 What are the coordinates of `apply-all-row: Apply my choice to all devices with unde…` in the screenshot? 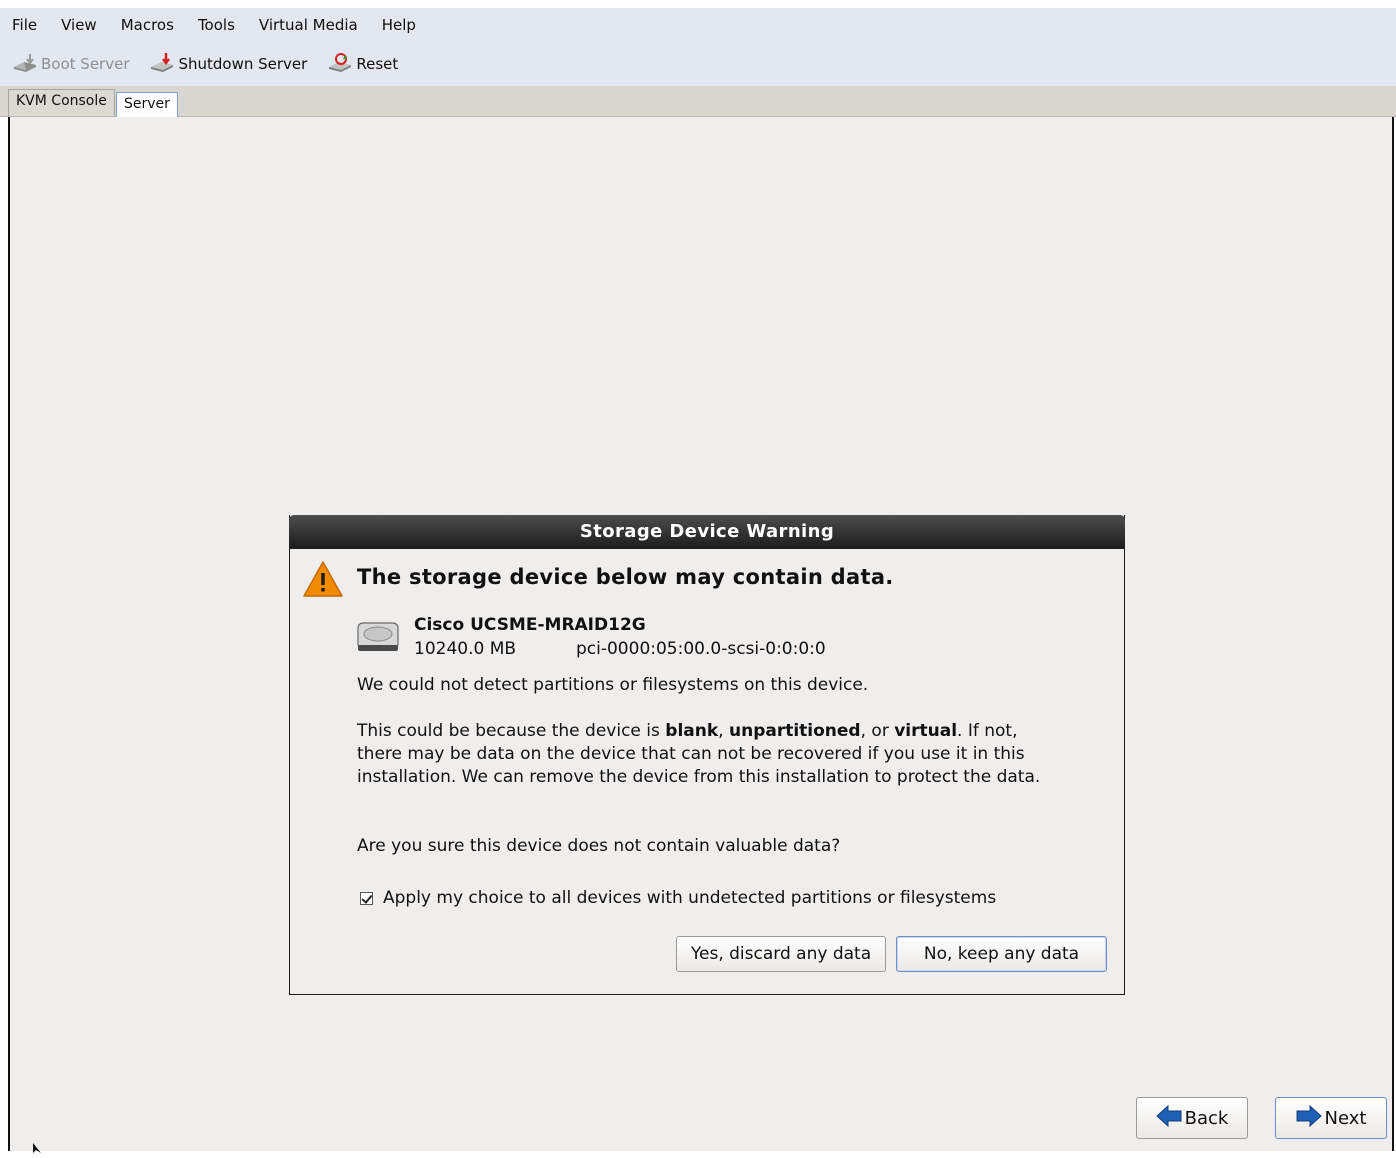 It's located at (678, 898).